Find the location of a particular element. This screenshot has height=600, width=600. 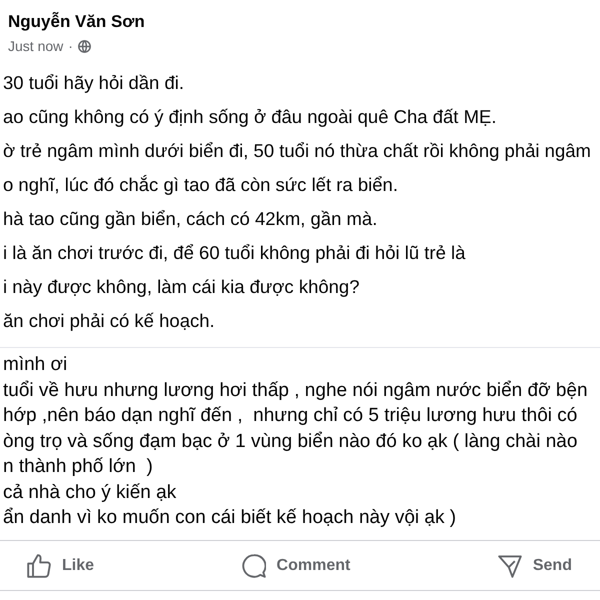

post-text-line: 30 tuổi hãy hỏi dần đi. is located at coordinates (93, 83).